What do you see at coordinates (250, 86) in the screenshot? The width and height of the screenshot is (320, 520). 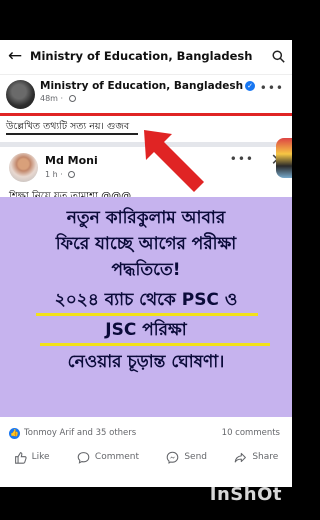 I see `verified-badge-icon: ✓` at bounding box center [250, 86].